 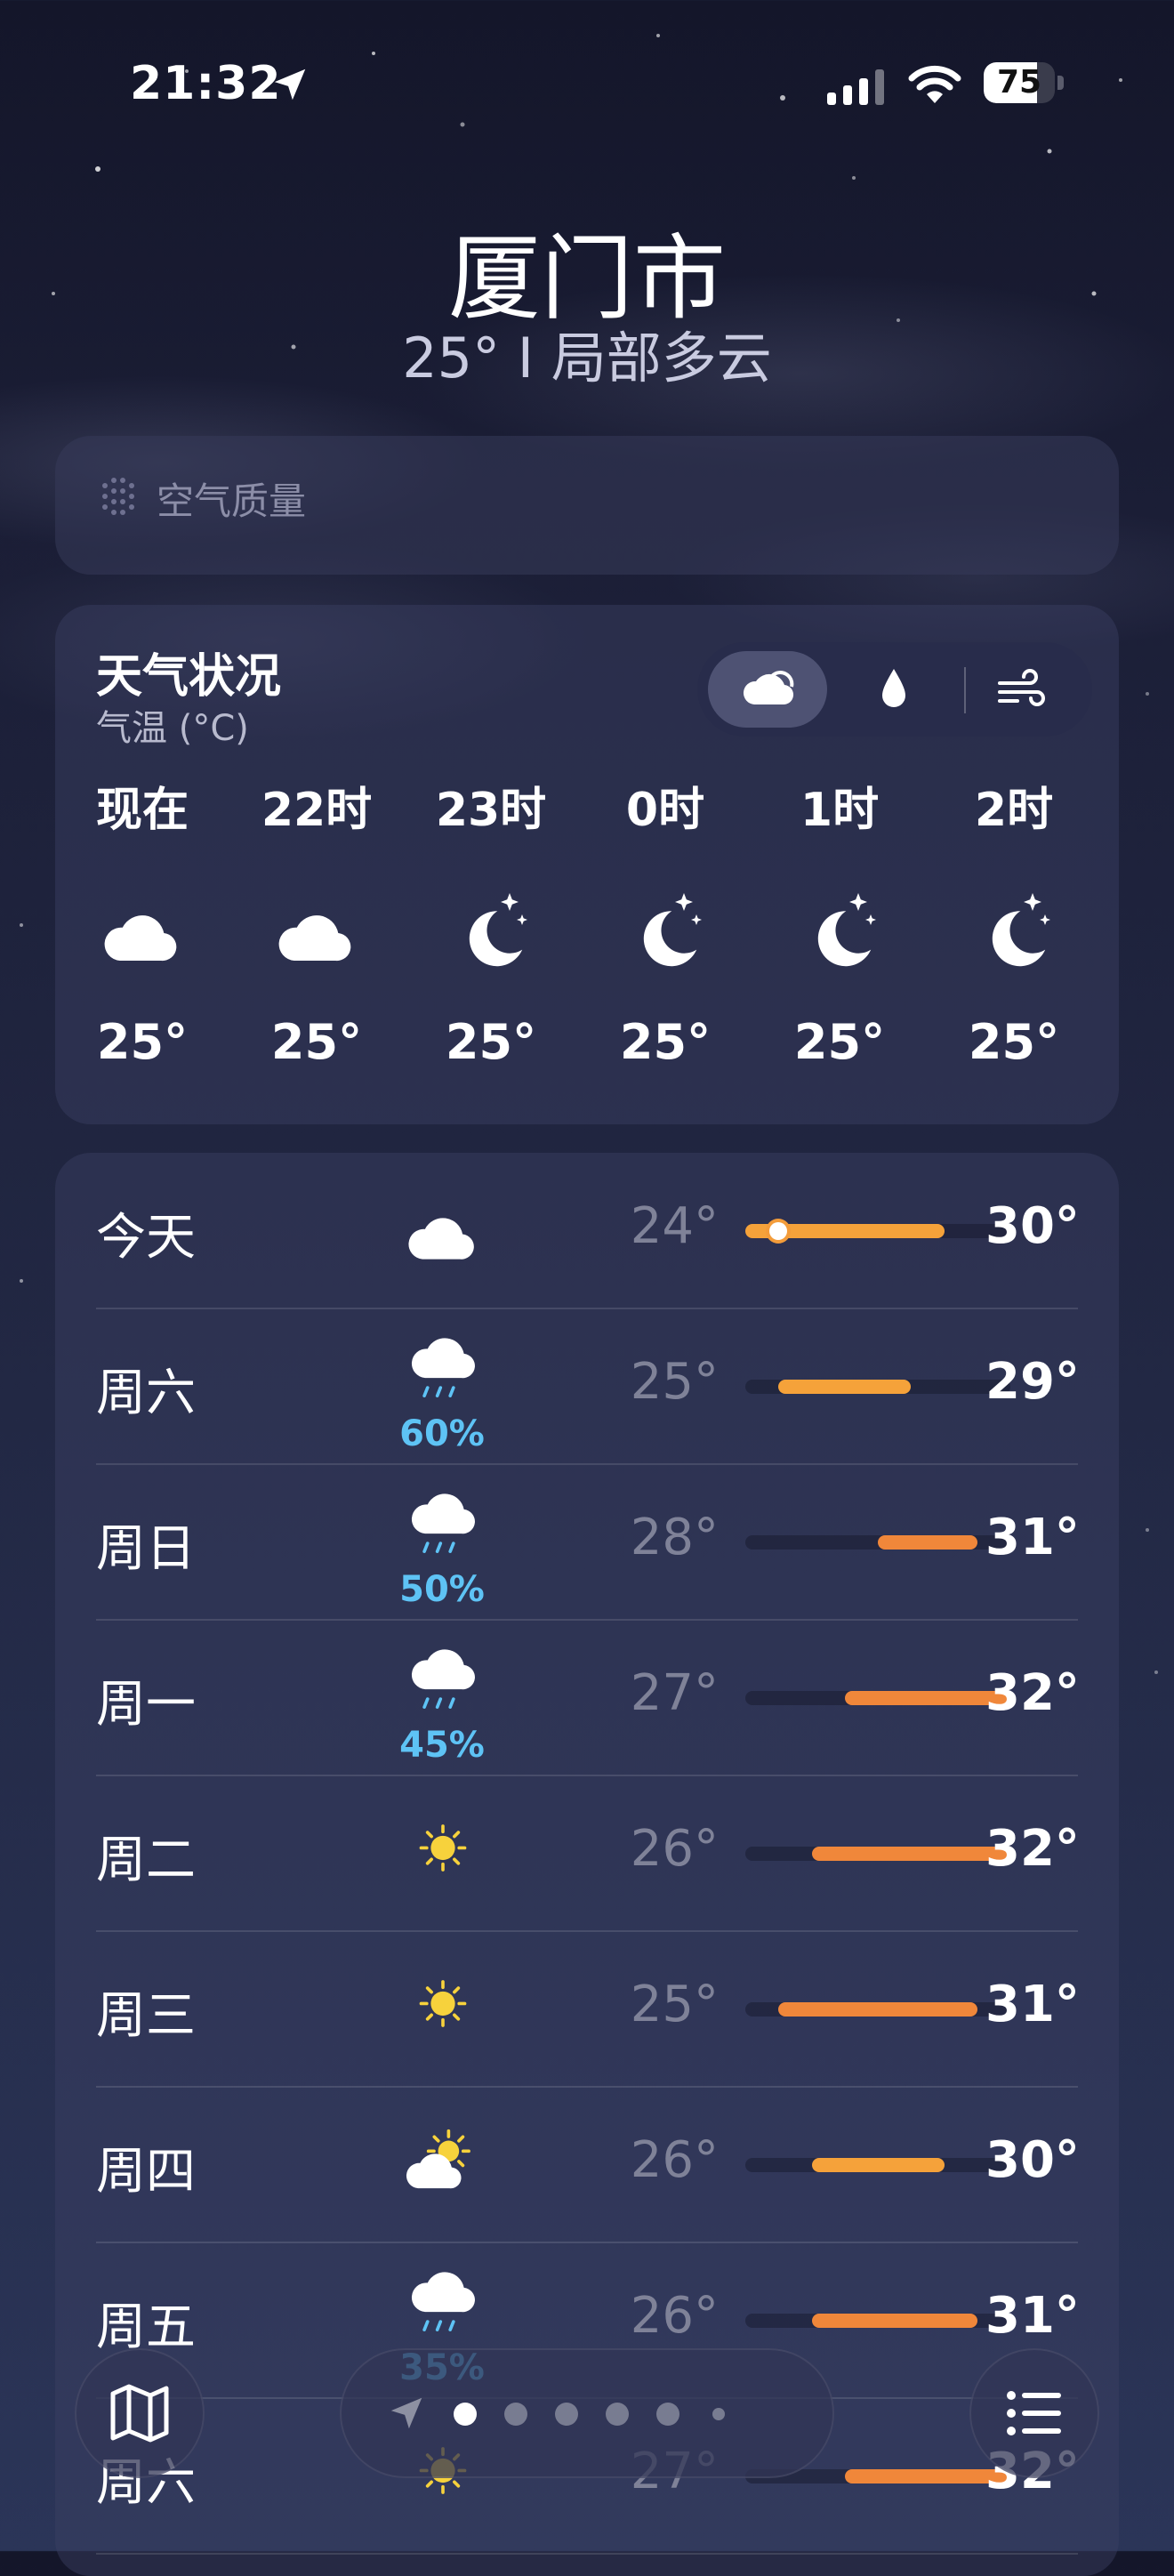 I want to click on low-temp: 28°, so click(x=674, y=1537).